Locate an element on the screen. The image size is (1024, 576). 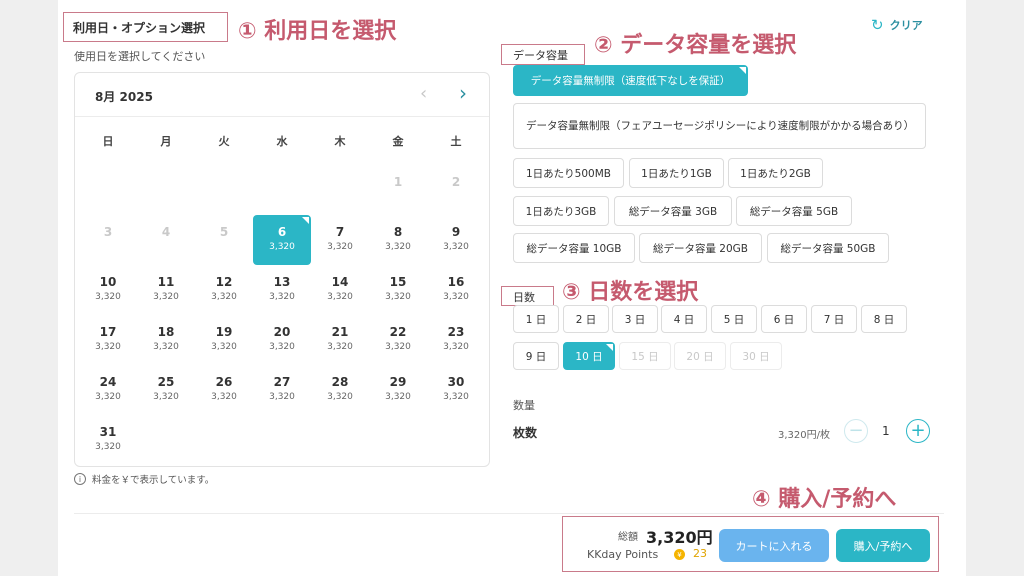
buy-reserve-button: 購入/予約へ is located at coordinates (883, 545).